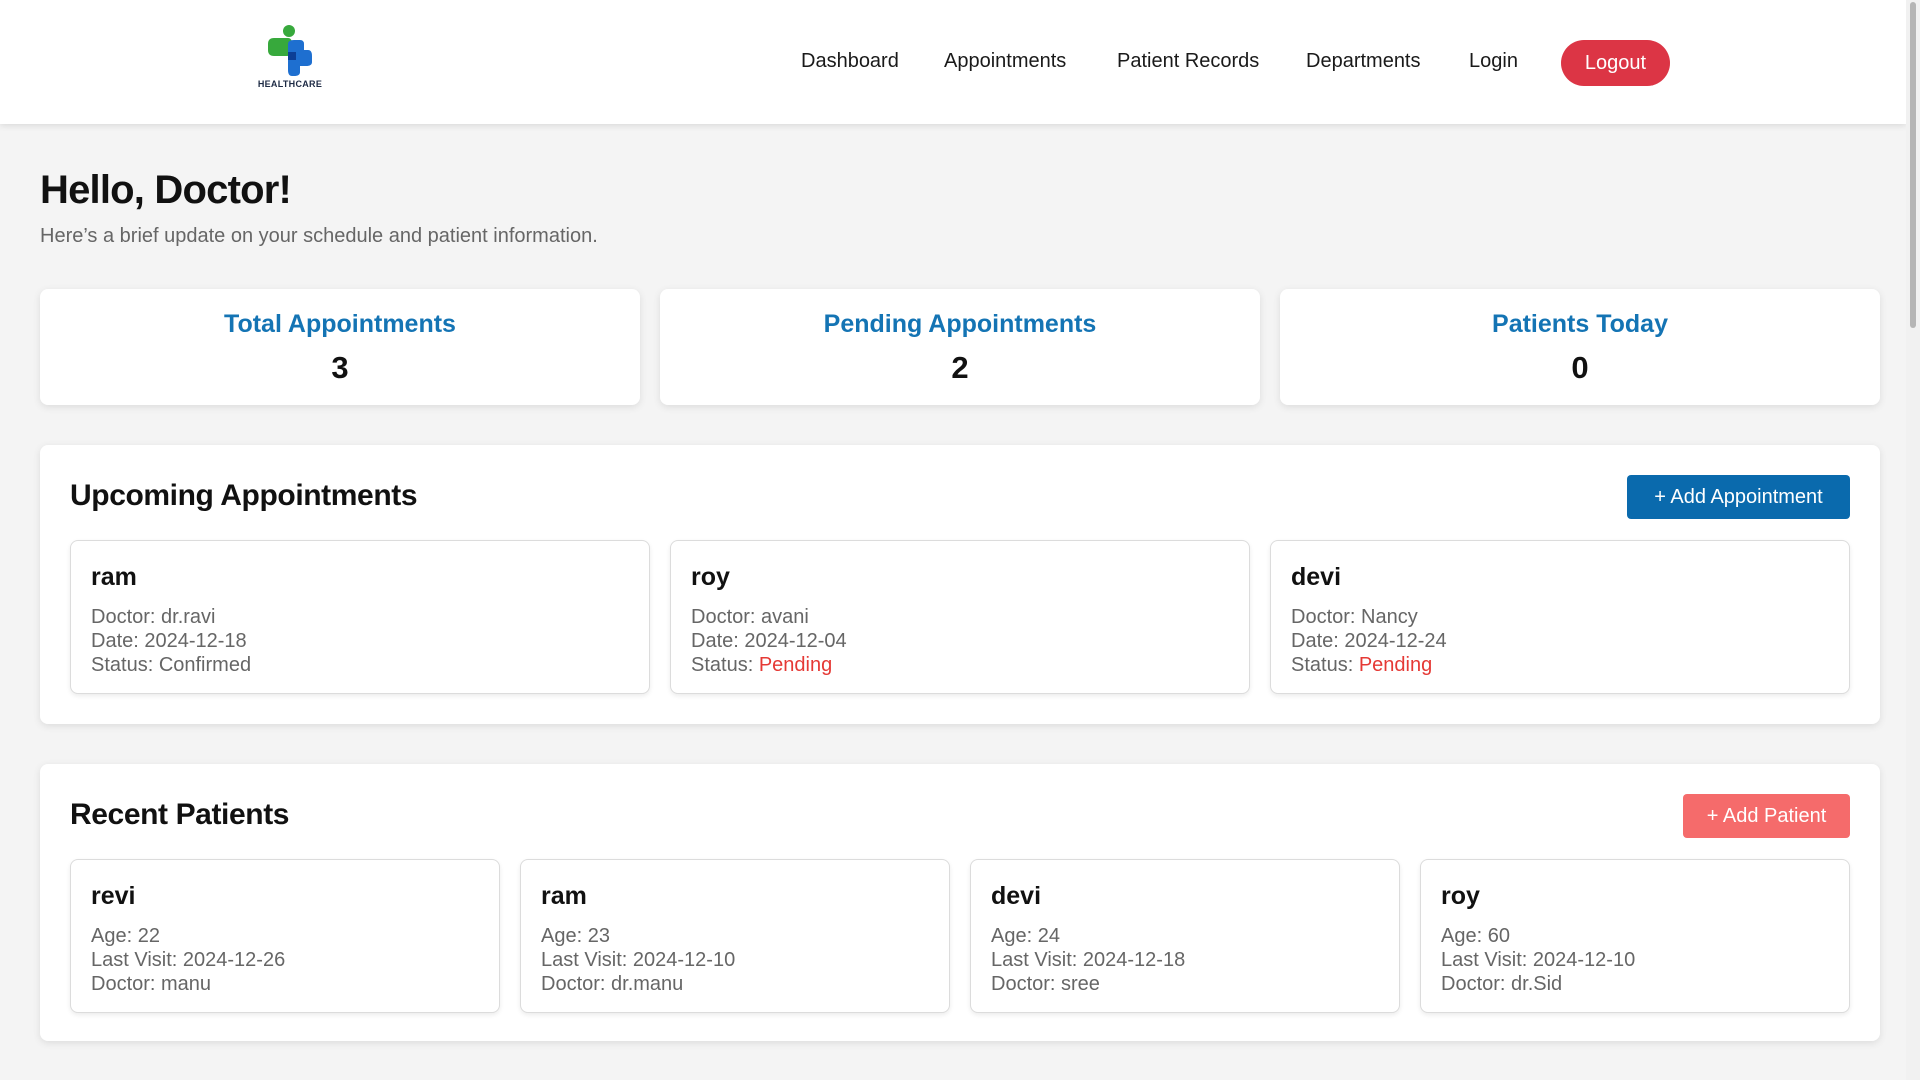  I want to click on patient-doctor: Doctor: manu, so click(151, 984).